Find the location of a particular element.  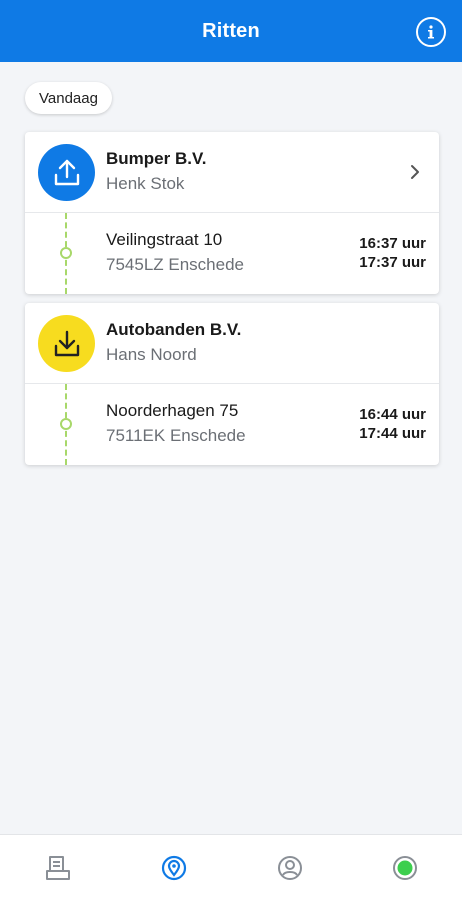

time-start: 16:44 uur is located at coordinates (392, 414).